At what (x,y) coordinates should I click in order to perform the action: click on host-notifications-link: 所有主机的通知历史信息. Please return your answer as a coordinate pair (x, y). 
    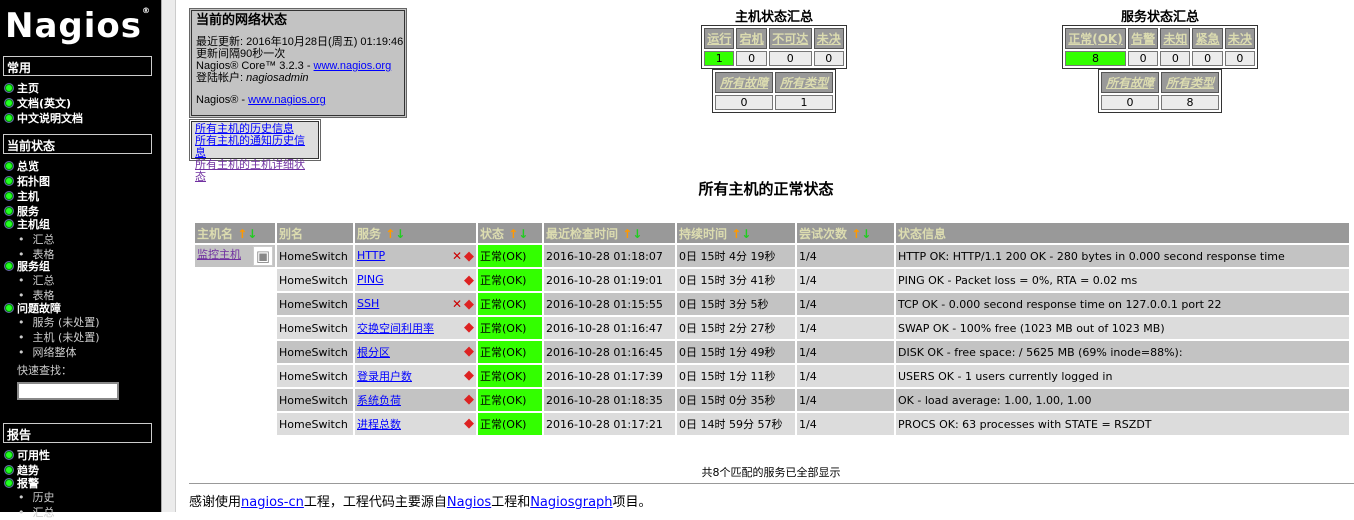
    Looking at the image, I should click on (250, 146).